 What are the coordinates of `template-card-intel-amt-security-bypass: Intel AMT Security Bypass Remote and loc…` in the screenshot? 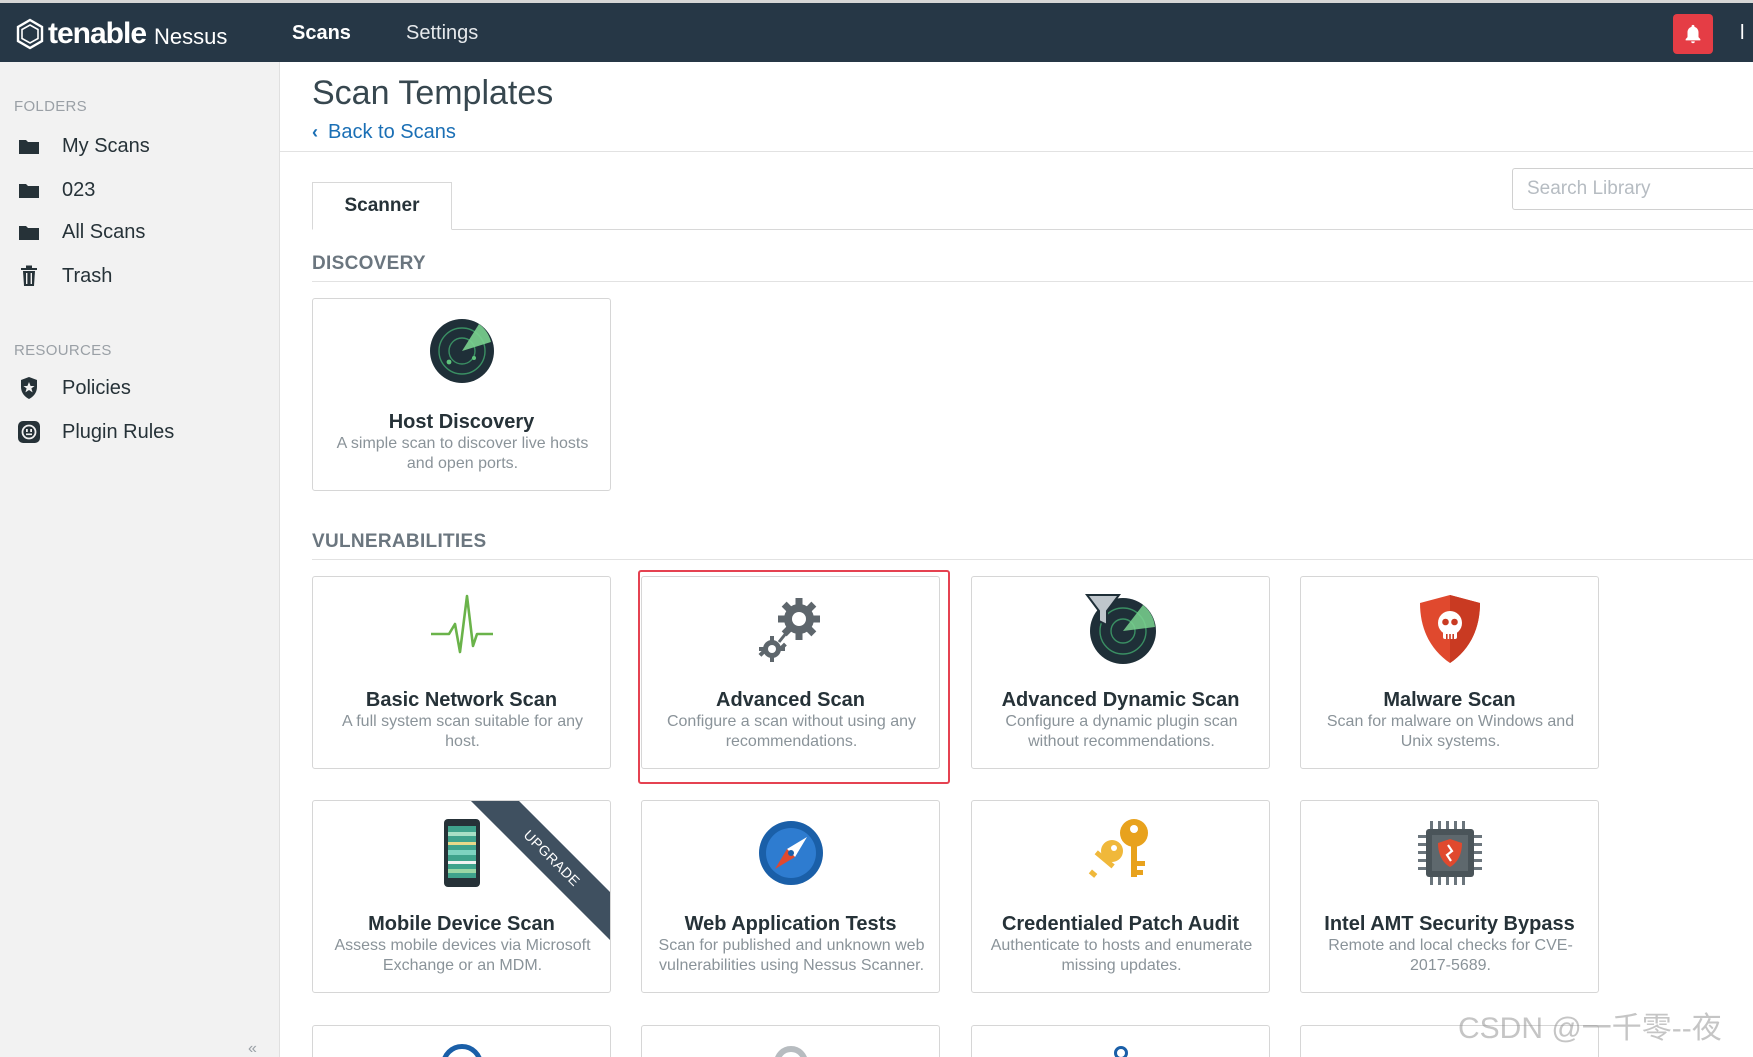 It's located at (1449, 896).